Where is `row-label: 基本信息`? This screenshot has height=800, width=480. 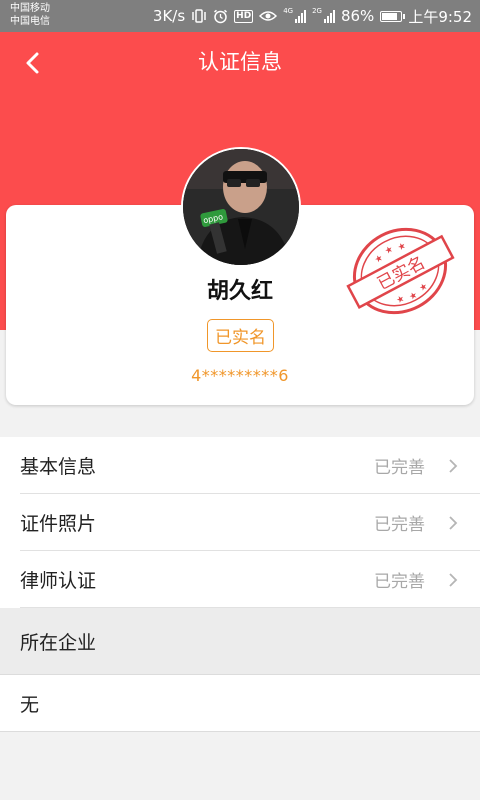
row-label: 基本信息 is located at coordinates (58, 466).